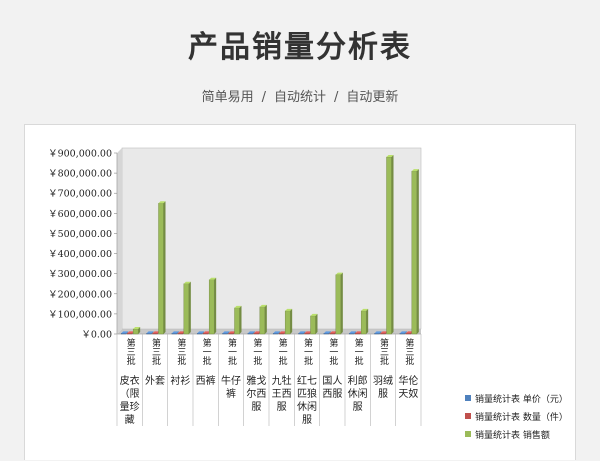 The image size is (600, 461). I want to click on x-tick-name-line: 利郎, so click(358, 380).